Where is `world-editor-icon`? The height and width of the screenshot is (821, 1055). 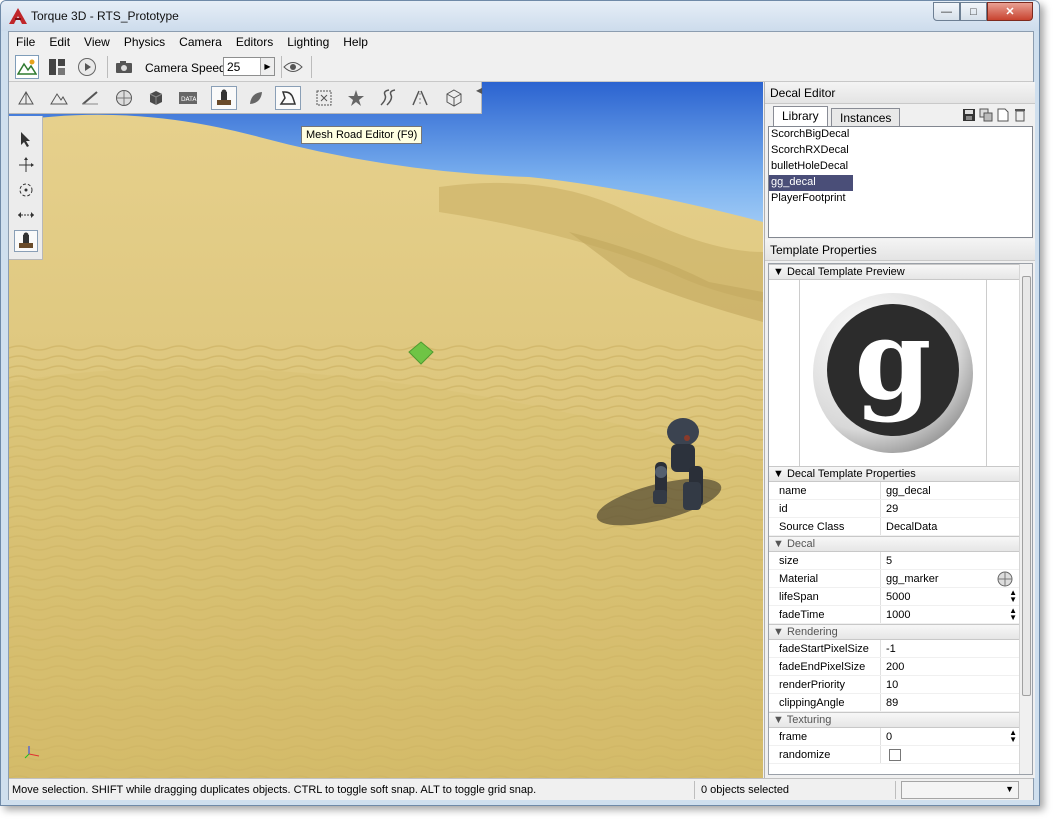 world-editor-icon is located at coordinates (27, 67).